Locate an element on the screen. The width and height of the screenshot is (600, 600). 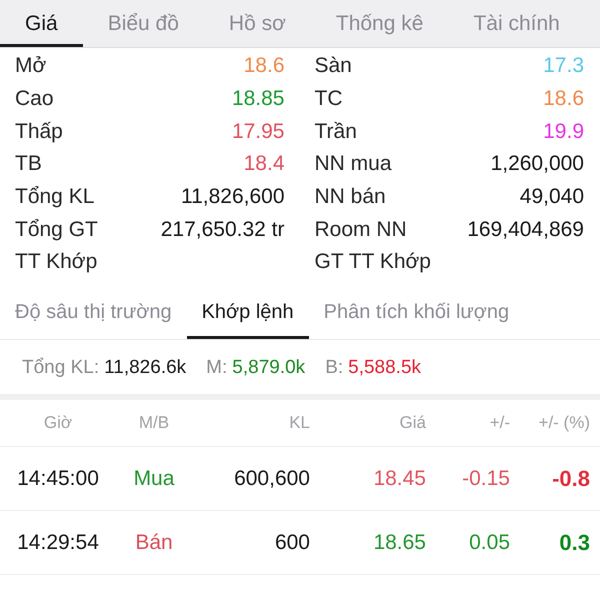
summary-value: 5,879.0k is located at coordinates (269, 368).